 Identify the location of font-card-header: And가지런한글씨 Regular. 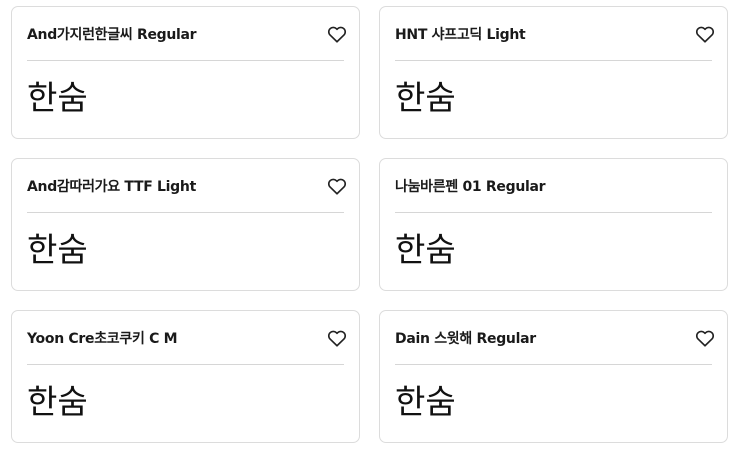
(187, 34).